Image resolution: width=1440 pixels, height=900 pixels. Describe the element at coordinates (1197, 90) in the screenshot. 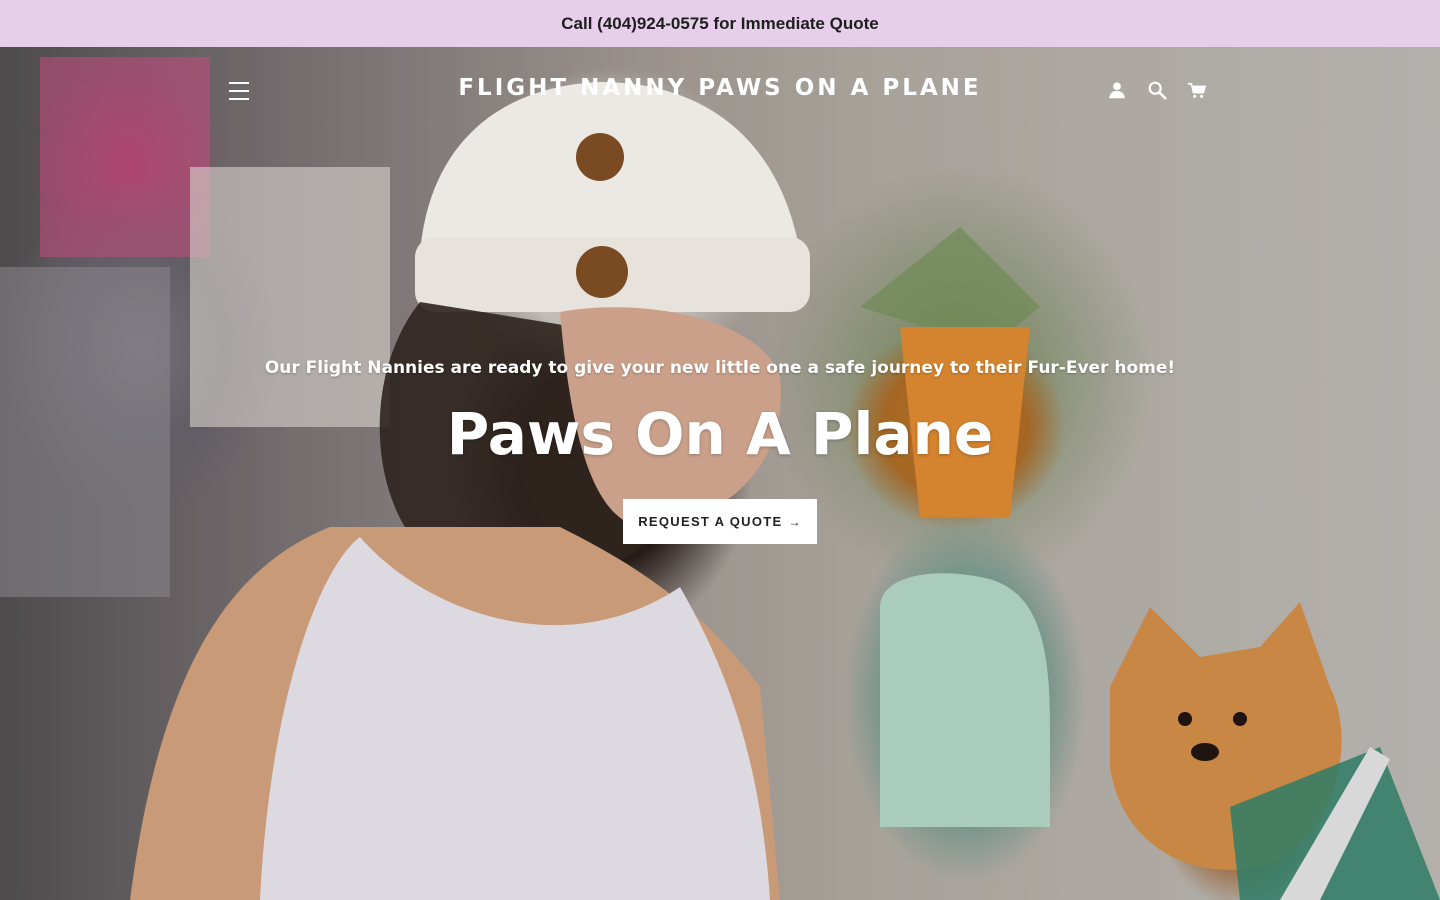

I see `cart-icon` at that location.